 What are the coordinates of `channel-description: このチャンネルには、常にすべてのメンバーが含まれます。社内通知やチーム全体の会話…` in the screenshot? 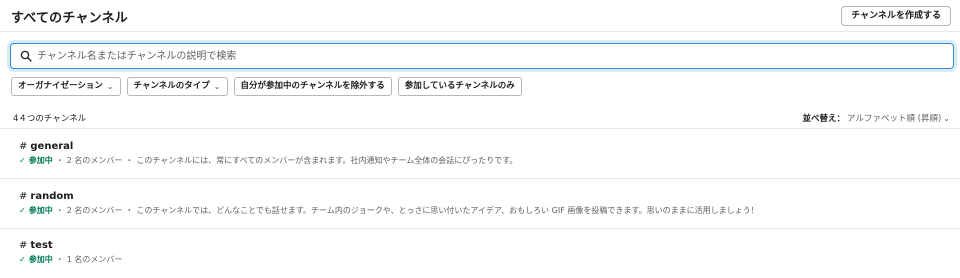 It's located at (327, 160).